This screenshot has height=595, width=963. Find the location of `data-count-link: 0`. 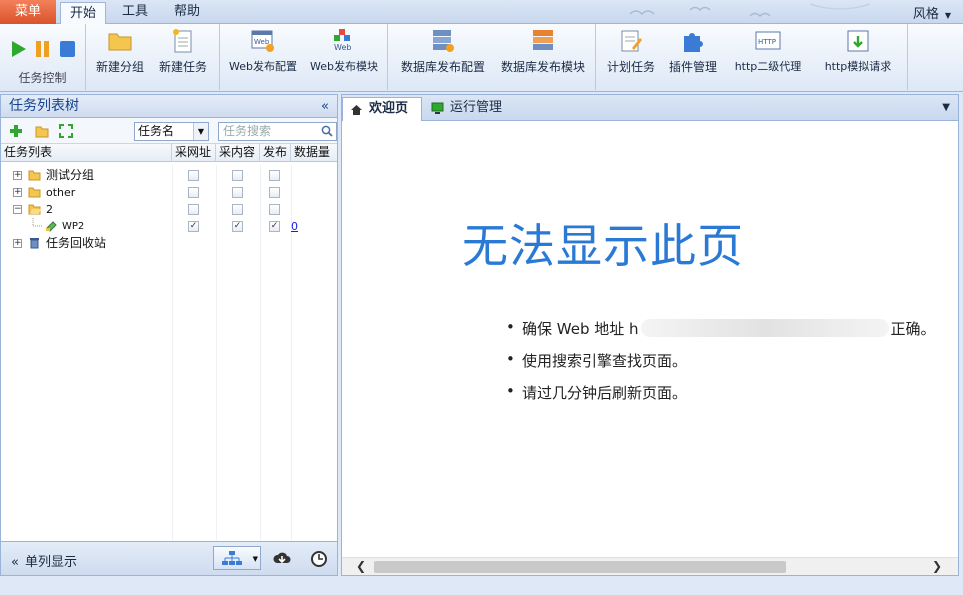

data-count-link: 0 is located at coordinates (294, 226).